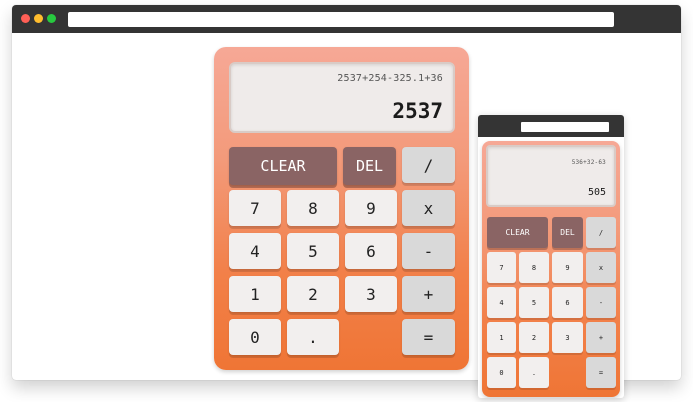 The height and width of the screenshot is (402, 693). What do you see at coordinates (341, 19) in the screenshot?
I see `address-bar` at bounding box center [341, 19].